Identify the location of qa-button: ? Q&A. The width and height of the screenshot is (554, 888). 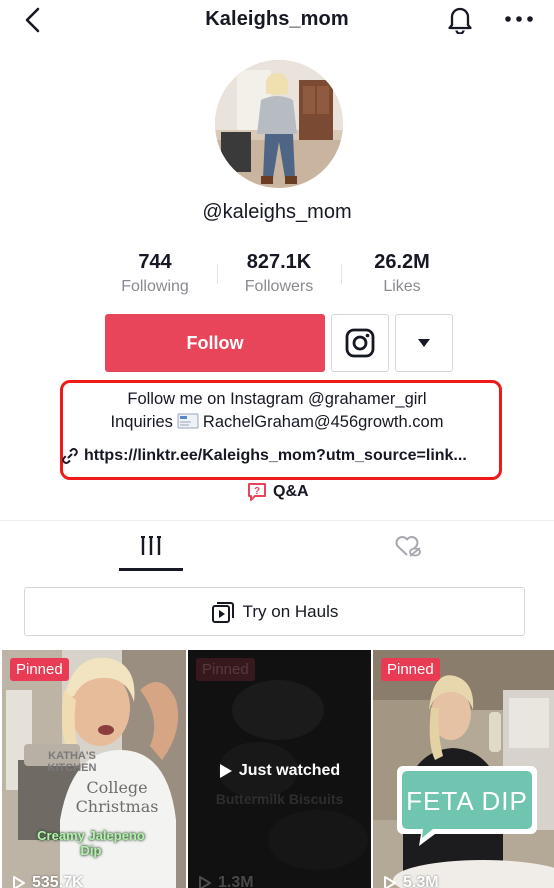
(278, 492).